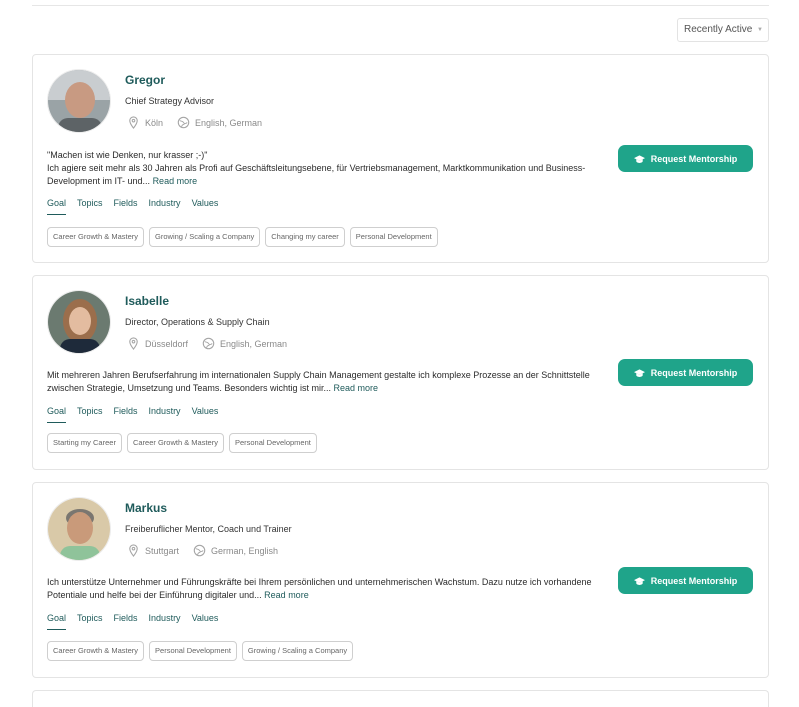  What do you see at coordinates (154, 122) in the screenshot?
I see `mentor-location: Köln` at bounding box center [154, 122].